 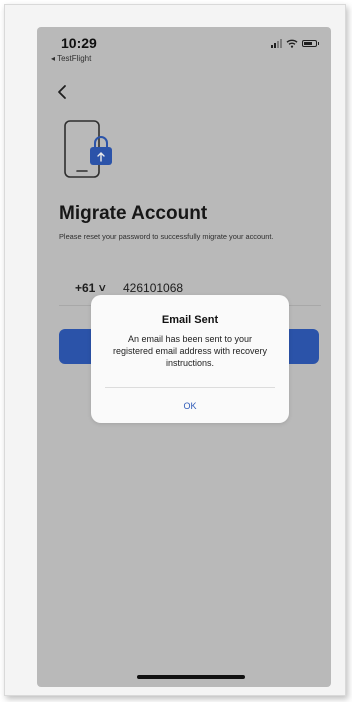 What do you see at coordinates (190, 320) in the screenshot?
I see `dialog-title: Email Sent` at bounding box center [190, 320].